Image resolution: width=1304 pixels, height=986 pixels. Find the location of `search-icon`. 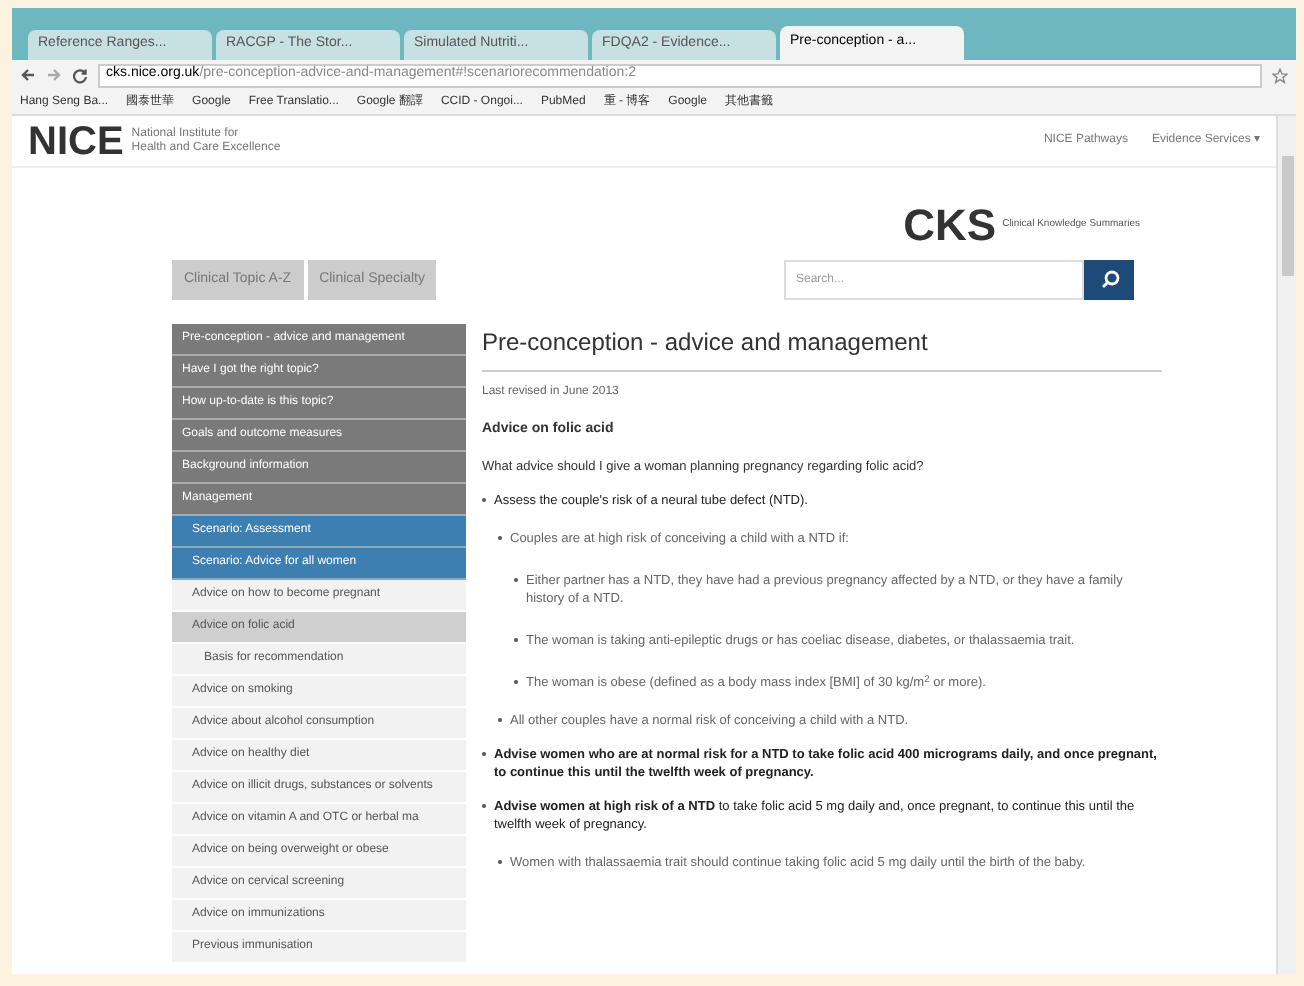

search-icon is located at coordinates (1109, 280).